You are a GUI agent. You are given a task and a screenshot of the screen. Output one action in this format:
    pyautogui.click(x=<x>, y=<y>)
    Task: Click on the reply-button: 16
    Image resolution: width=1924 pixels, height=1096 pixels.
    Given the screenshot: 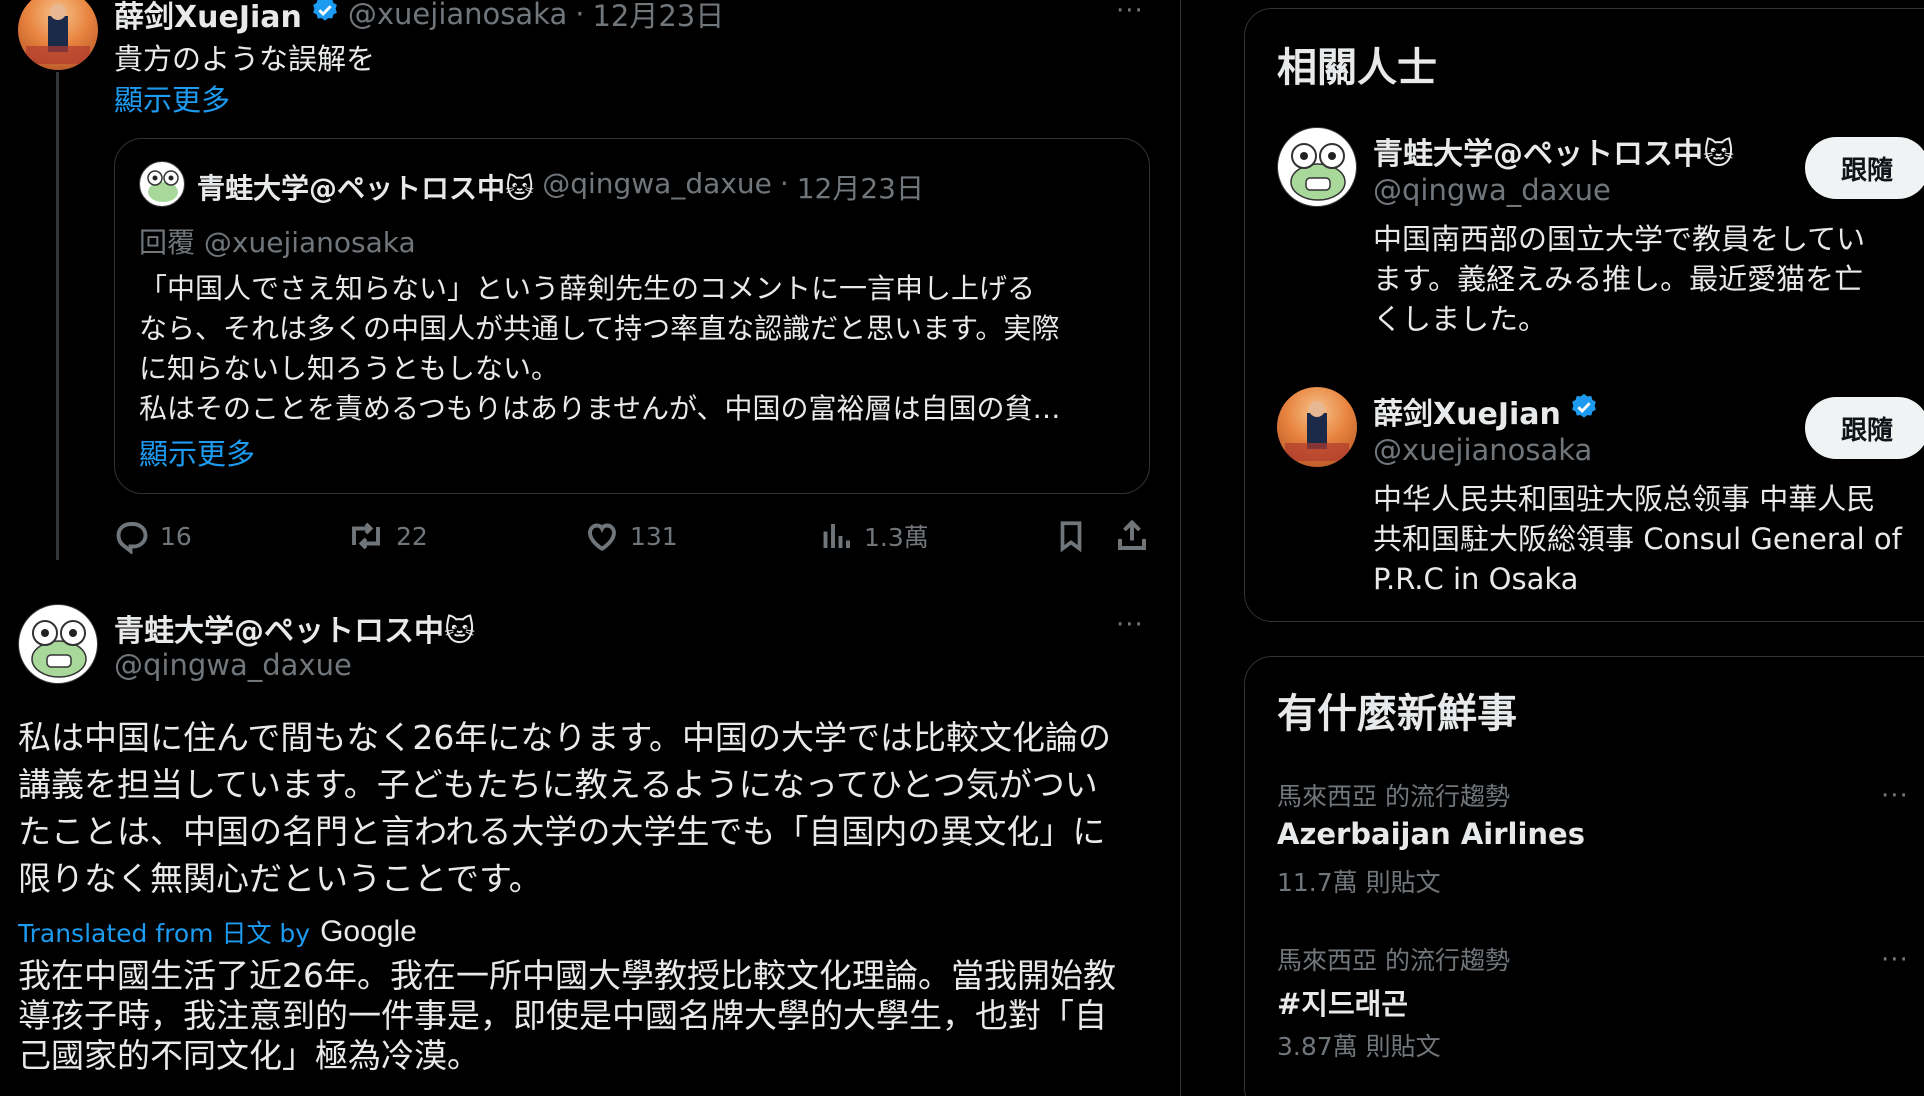 What is the action you would take?
    pyautogui.click(x=153, y=536)
    